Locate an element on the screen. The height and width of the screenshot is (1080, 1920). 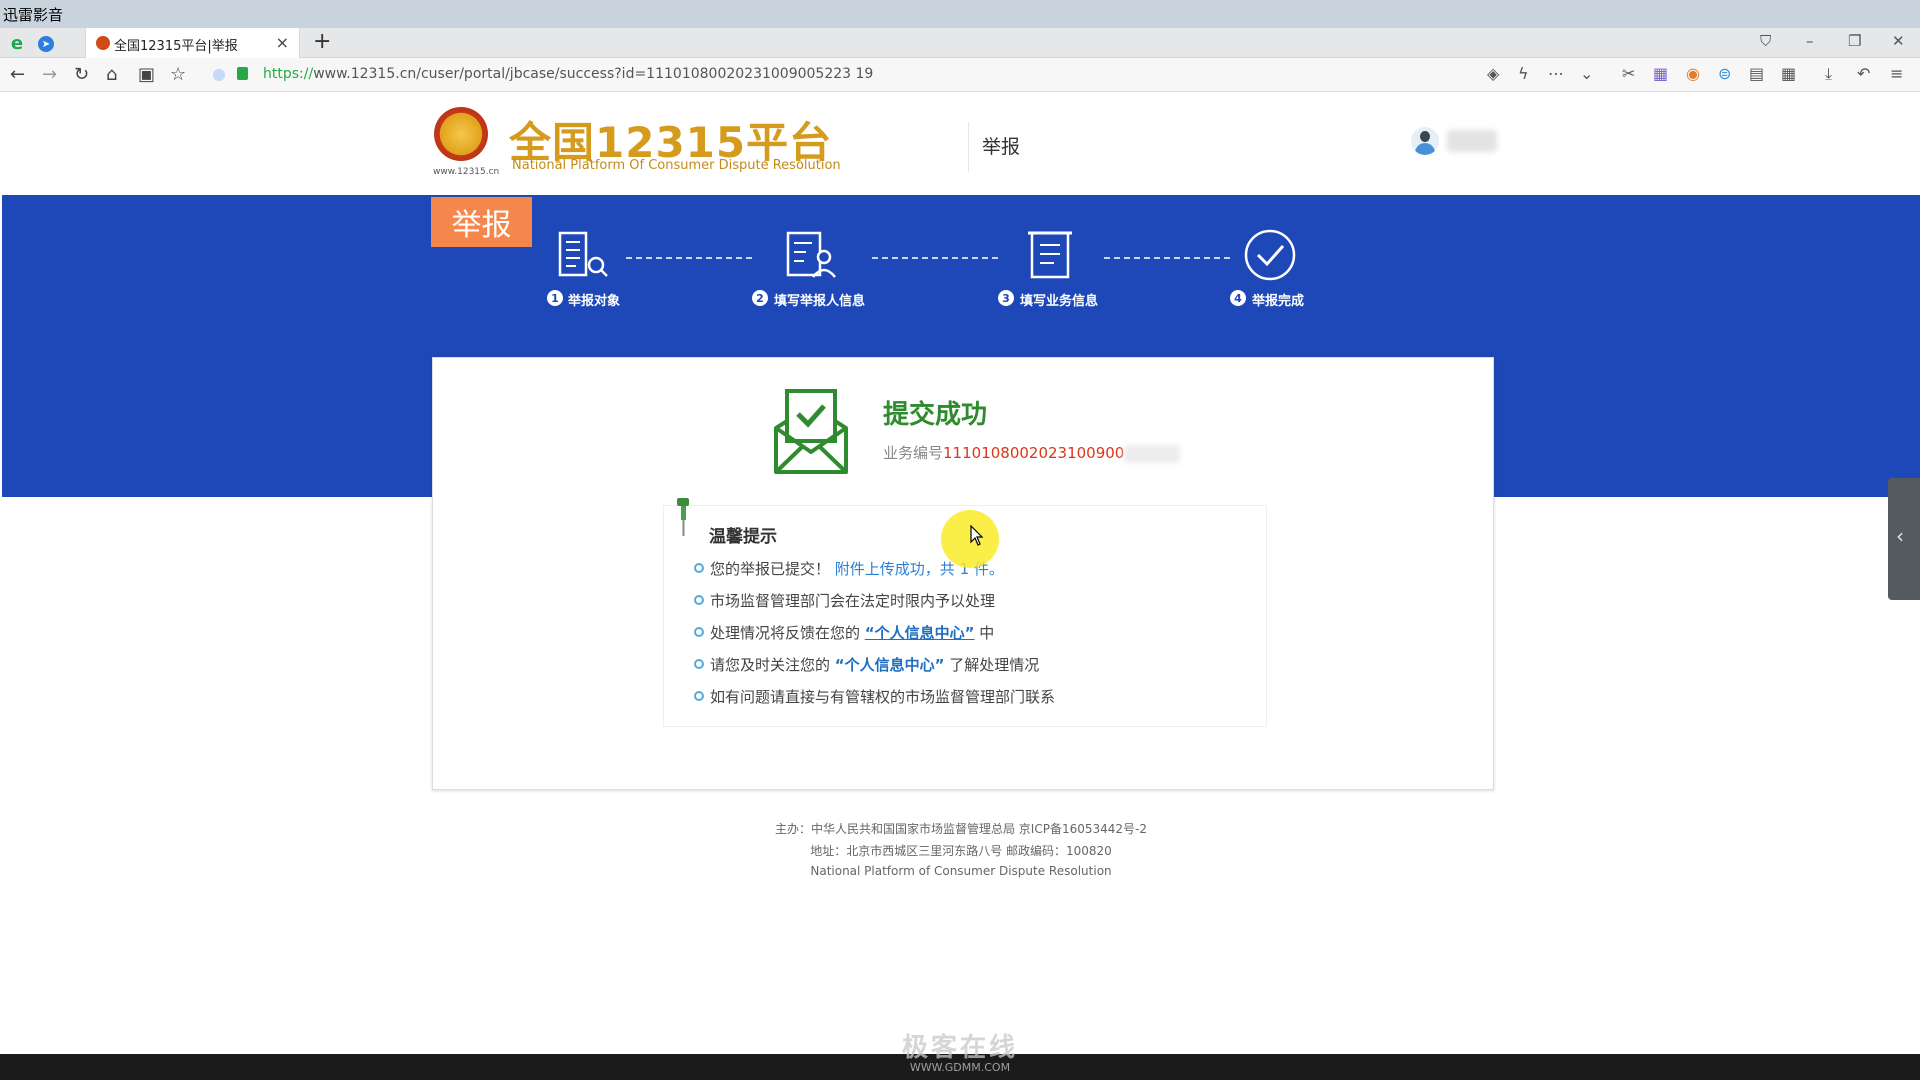
business-info-icon is located at coordinates (1050, 255).